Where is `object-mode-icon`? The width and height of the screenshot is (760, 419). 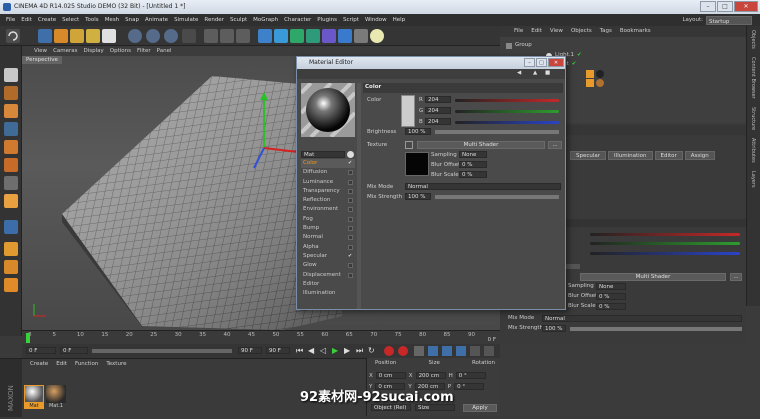 object-mode-icon is located at coordinates (11, 147).